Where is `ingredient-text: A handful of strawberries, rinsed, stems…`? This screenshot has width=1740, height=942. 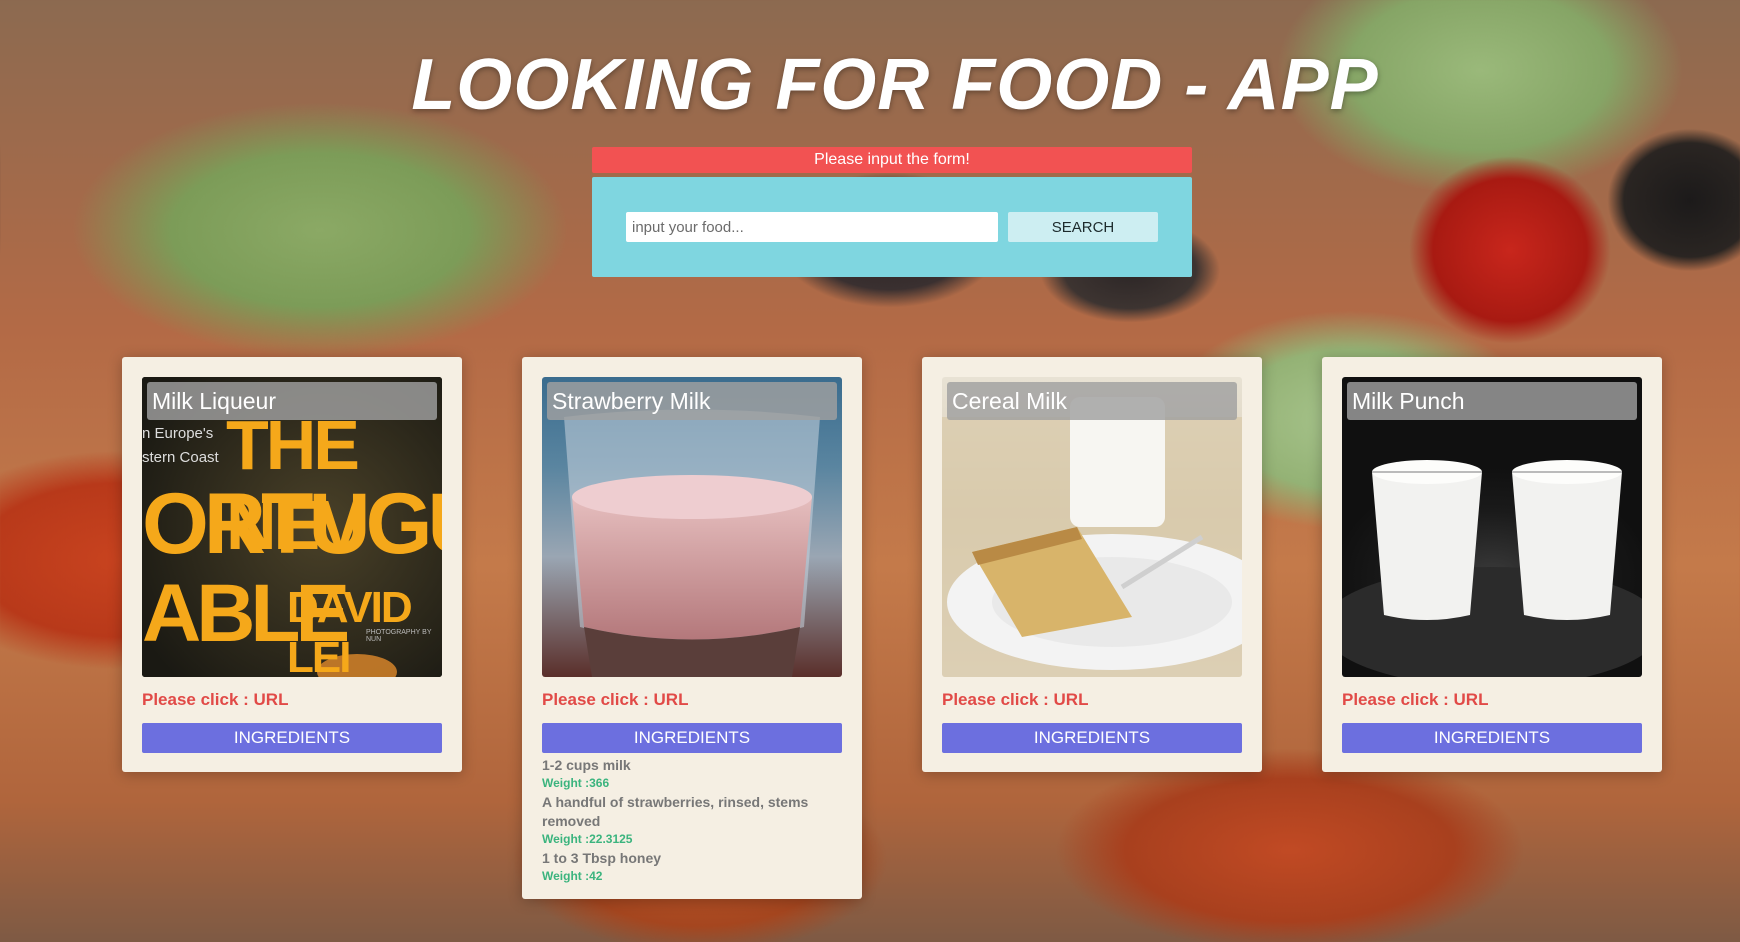 ingredient-text: A handful of strawberries, rinsed, stems… is located at coordinates (675, 811).